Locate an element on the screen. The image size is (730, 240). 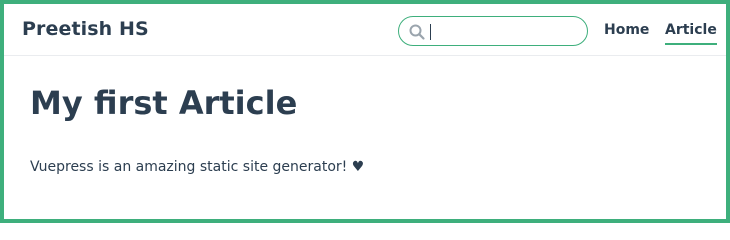
search-input is located at coordinates (504, 31).